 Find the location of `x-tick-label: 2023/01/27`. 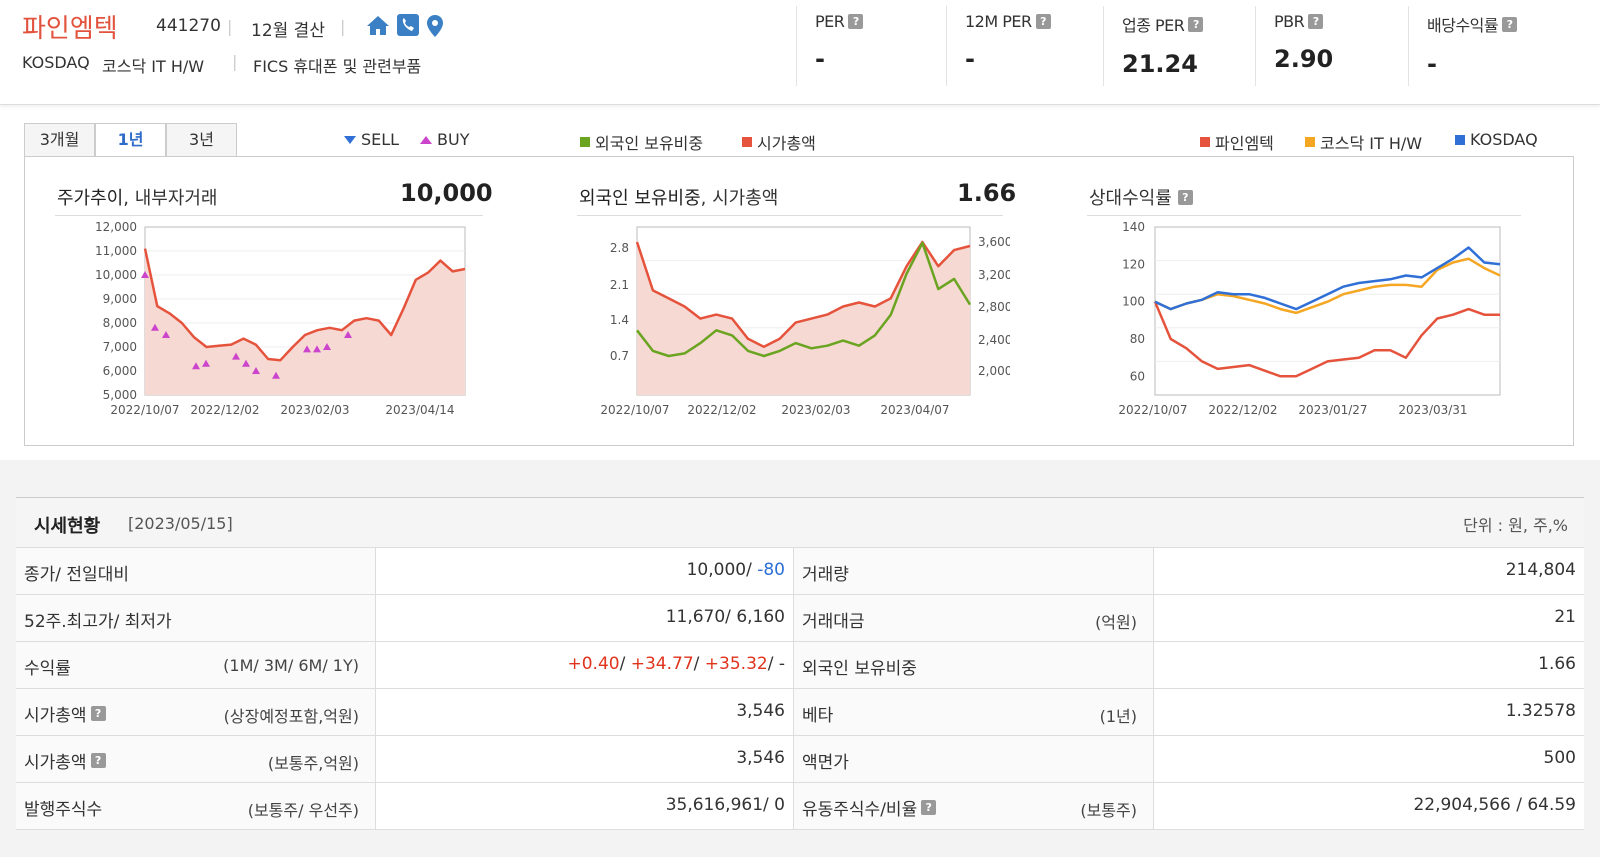

x-tick-label: 2023/01/27 is located at coordinates (1332, 410).